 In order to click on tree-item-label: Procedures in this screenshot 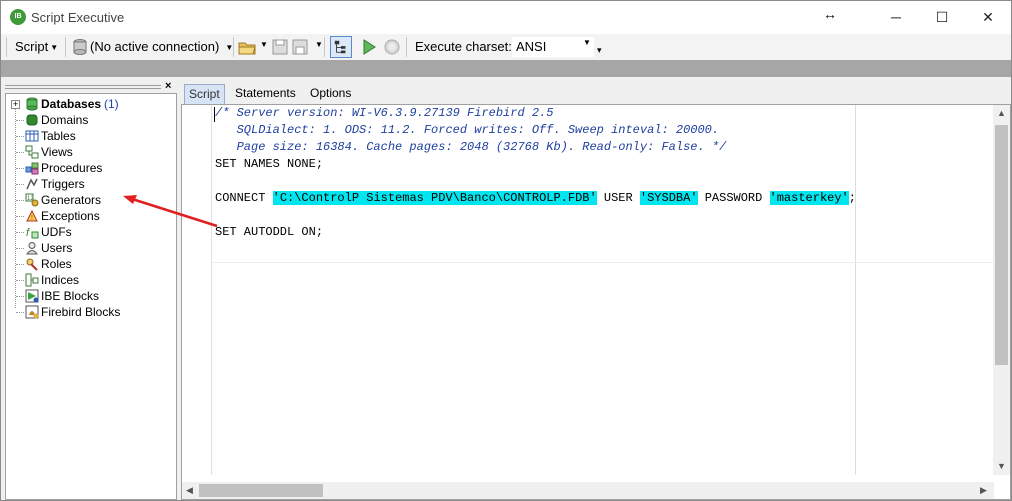, I will do `click(72, 168)`.